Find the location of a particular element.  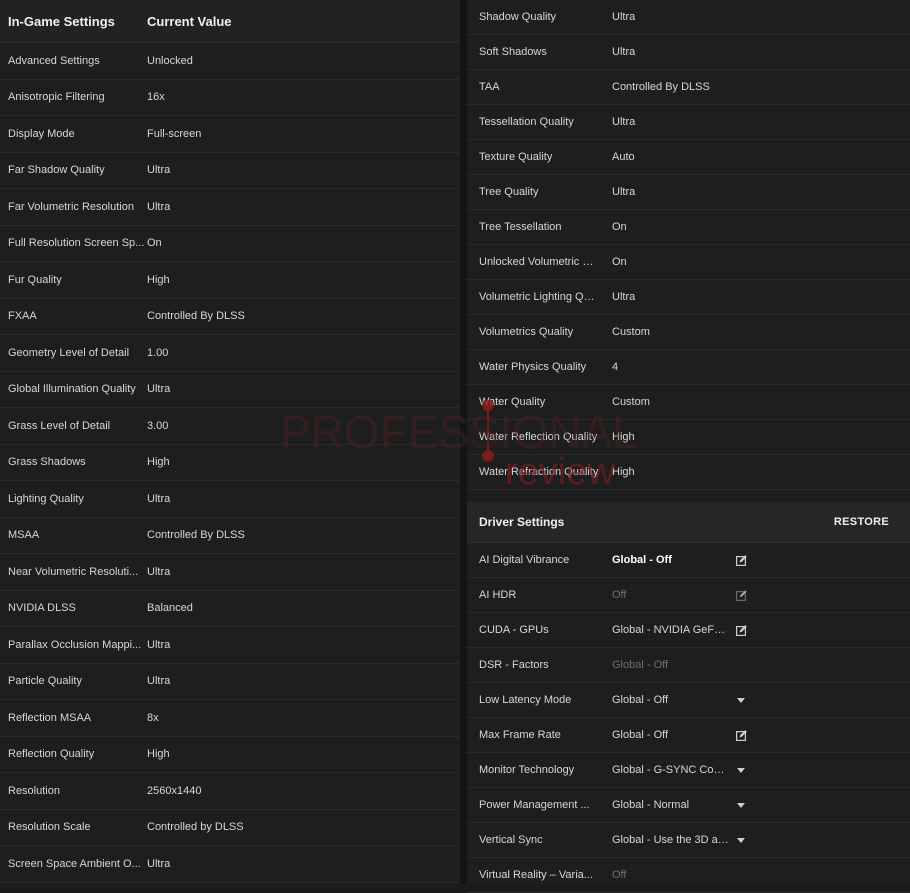

setting-name: AI HDR is located at coordinates (498, 595).